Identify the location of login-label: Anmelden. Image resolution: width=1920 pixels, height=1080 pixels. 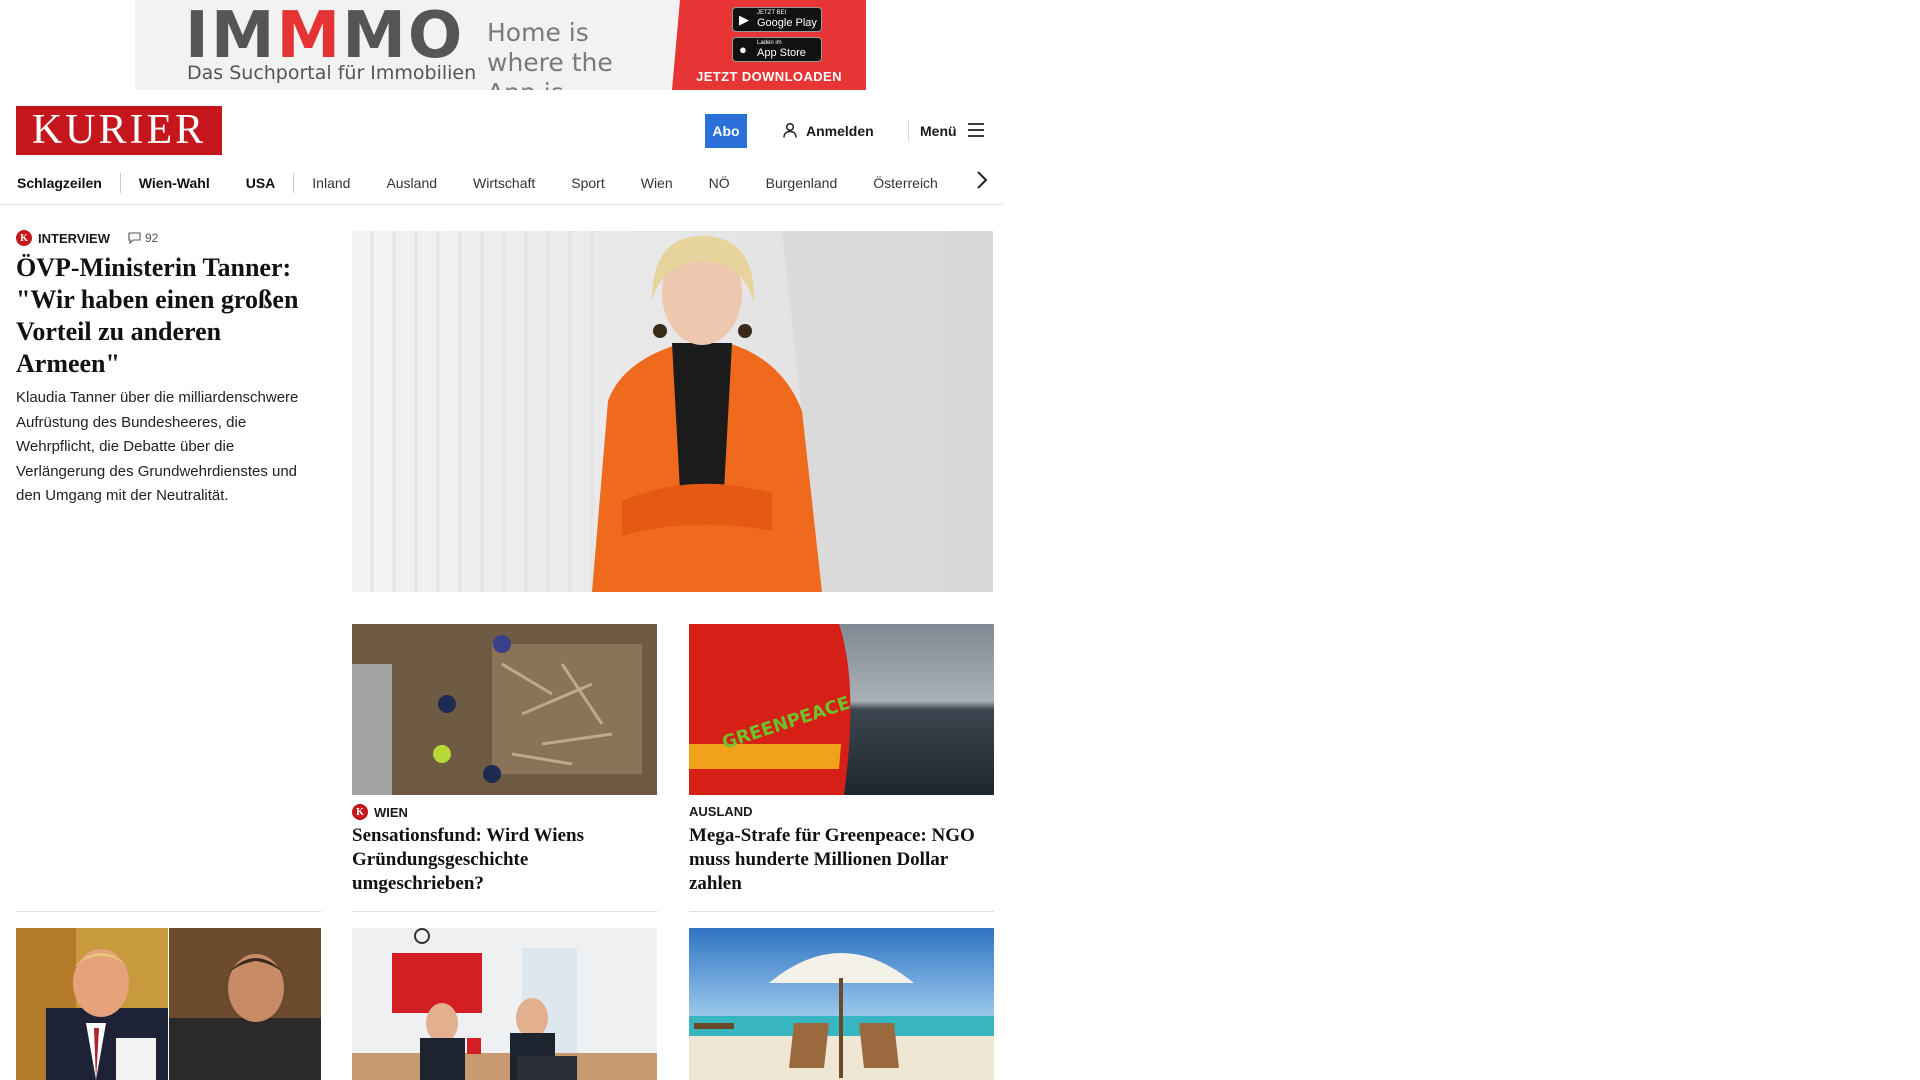
(840, 131).